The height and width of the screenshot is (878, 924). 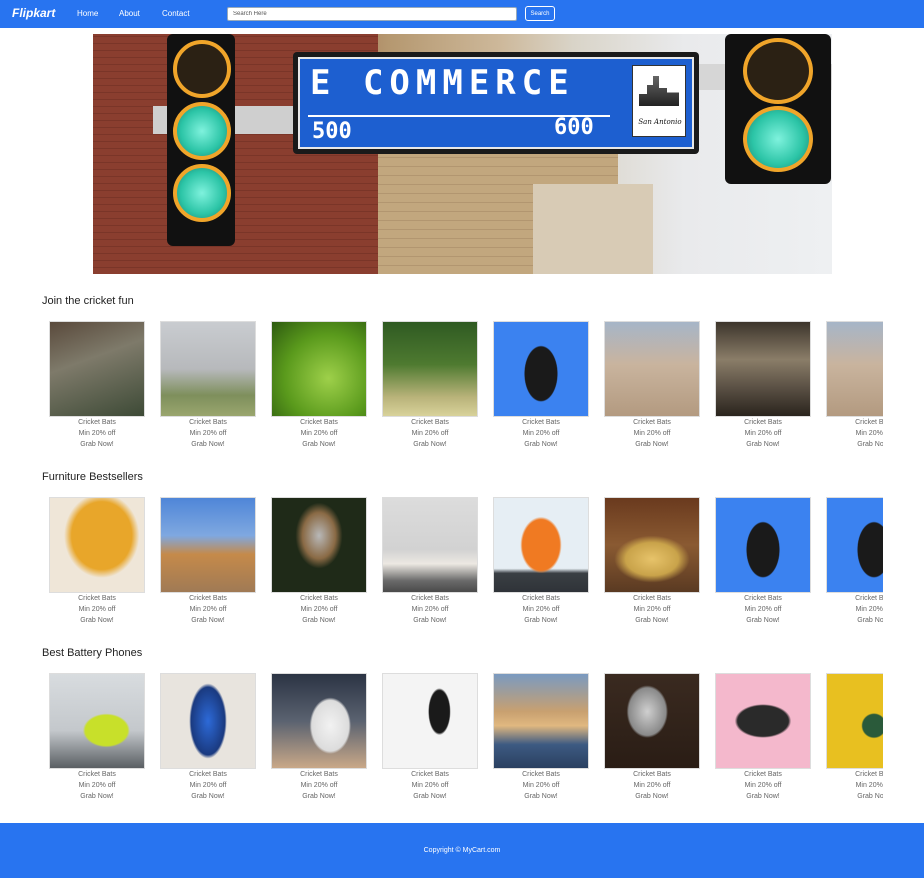 I want to click on city-badge-caption: San Antonio, so click(x=660, y=122).